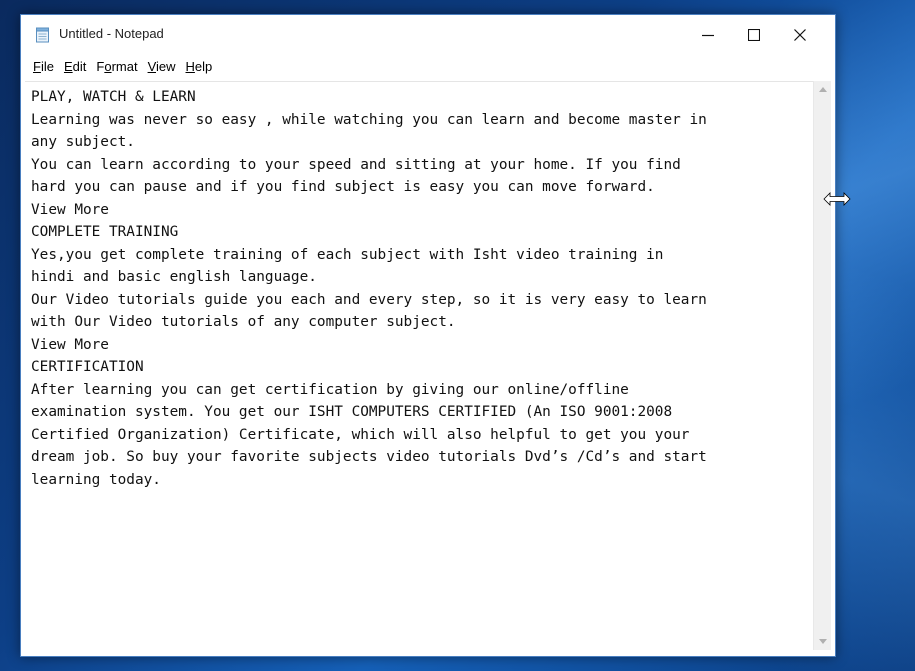  What do you see at coordinates (75, 66) in the screenshot?
I see `menu-edit: Edit` at bounding box center [75, 66].